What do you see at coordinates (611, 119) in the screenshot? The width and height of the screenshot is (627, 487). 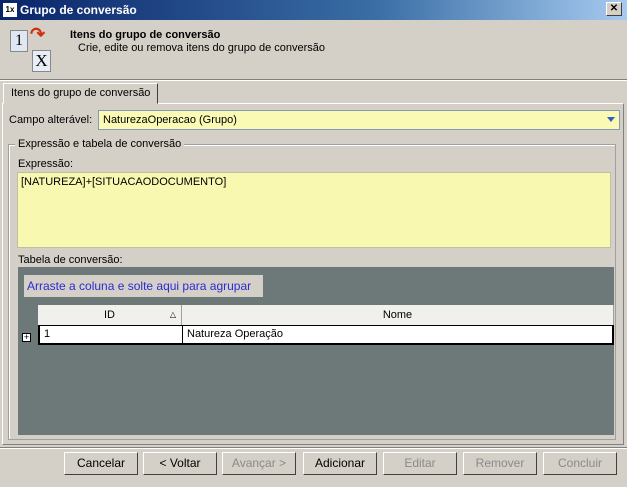 I see `chevron-down-icon` at bounding box center [611, 119].